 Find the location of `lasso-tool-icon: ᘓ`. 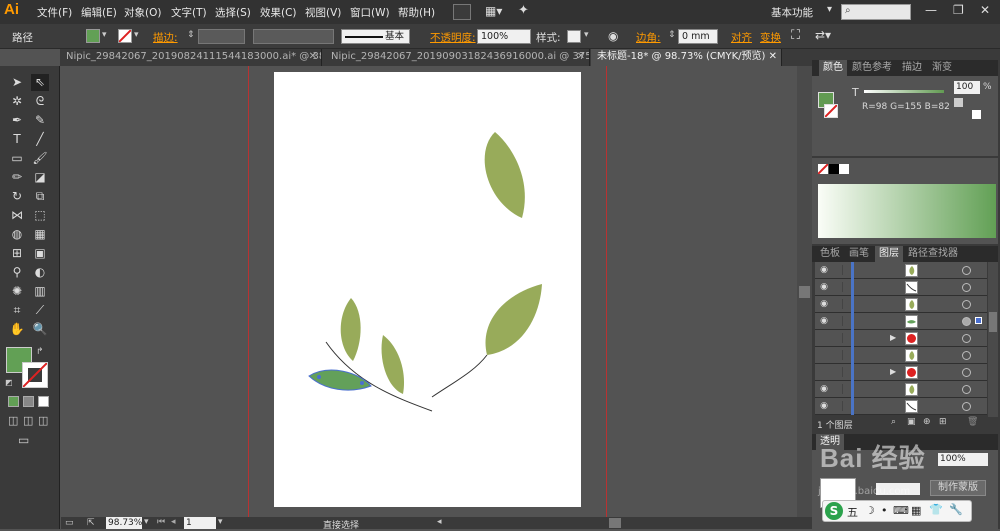

lasso-tool-icon: ᘓ is located at coordinates (40, 101).